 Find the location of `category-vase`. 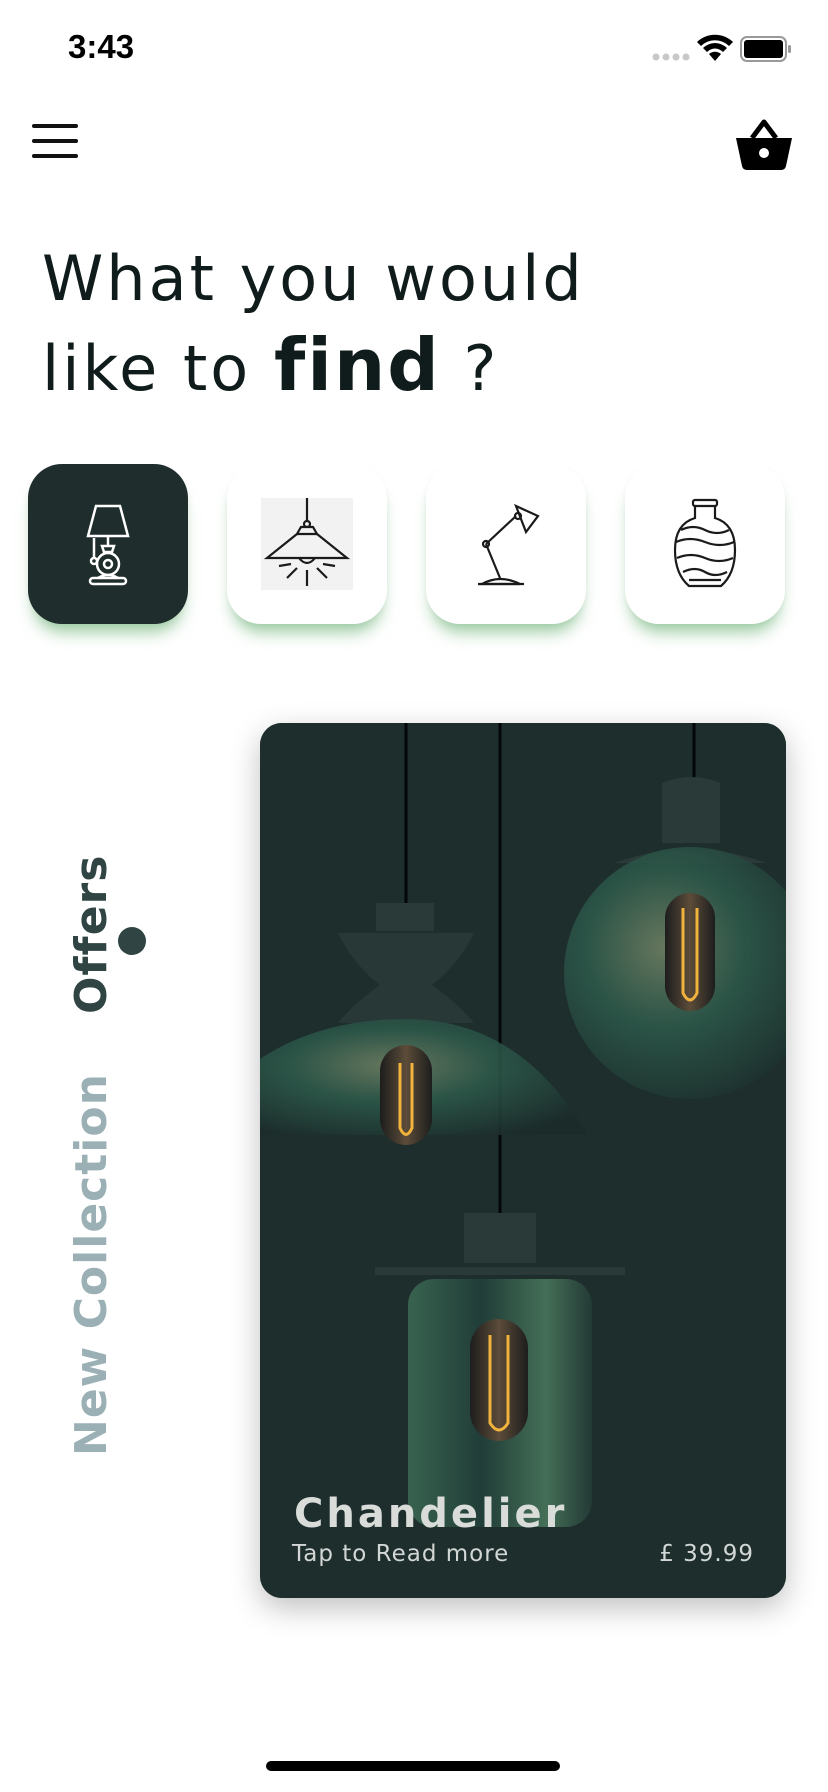

category-vase is located at coordinates (705, 544).